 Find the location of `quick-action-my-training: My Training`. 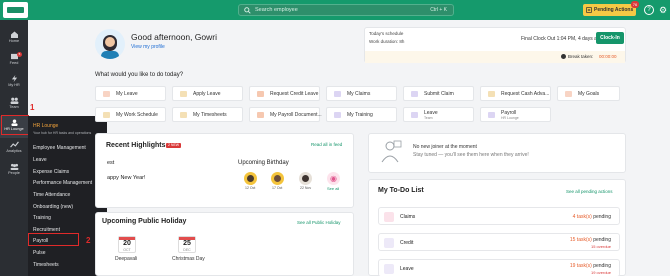

quick-action-my-training: My Training is located at coordinates (361, 114).